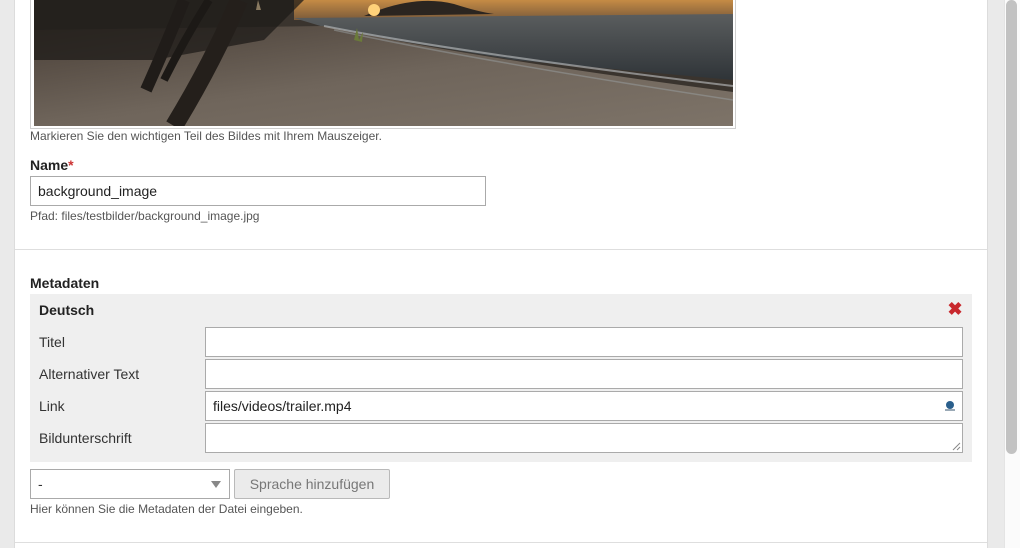 Image resolution: width=1020 pixels, height=548 pixels. I want to click on name-input-value: background_image, so click(98, 191).